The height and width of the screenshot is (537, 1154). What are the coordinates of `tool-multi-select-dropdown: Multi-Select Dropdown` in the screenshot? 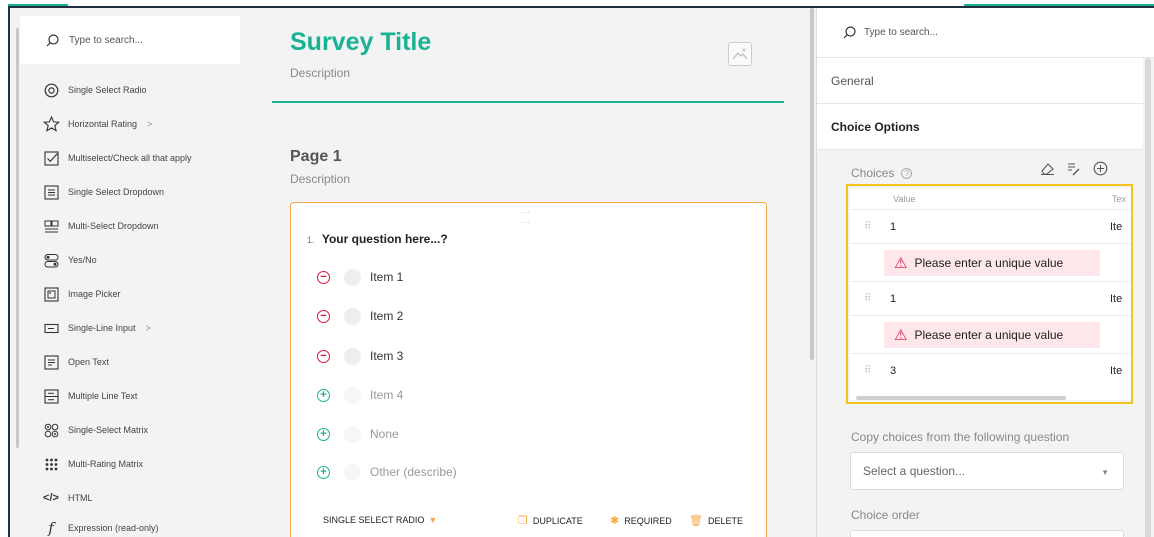 It's located at (100, 226).